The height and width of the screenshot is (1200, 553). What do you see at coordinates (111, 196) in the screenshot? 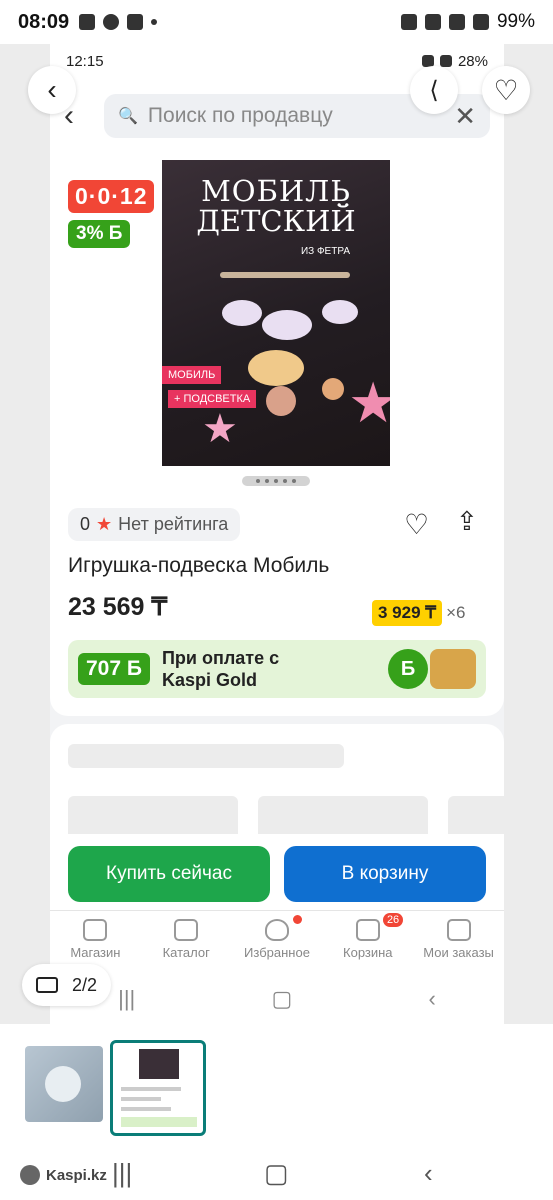
I see `timer-badge: 0·0·12` at bounding box center [111, 196].